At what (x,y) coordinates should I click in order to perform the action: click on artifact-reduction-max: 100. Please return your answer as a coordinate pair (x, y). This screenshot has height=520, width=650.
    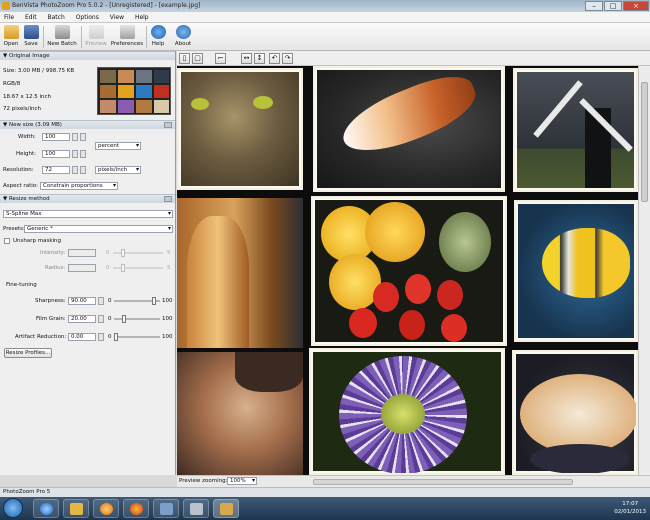
    Looking at the image, I should click on (167, 337).